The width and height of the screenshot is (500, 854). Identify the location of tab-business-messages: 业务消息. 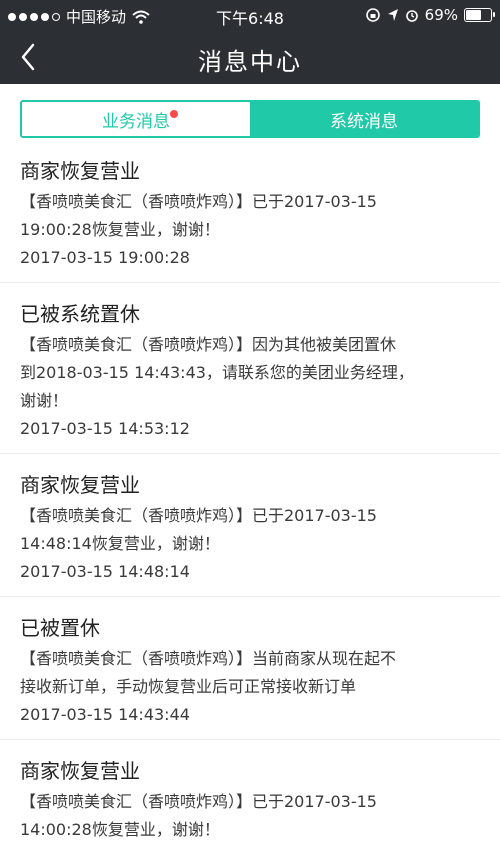
(136, 119).